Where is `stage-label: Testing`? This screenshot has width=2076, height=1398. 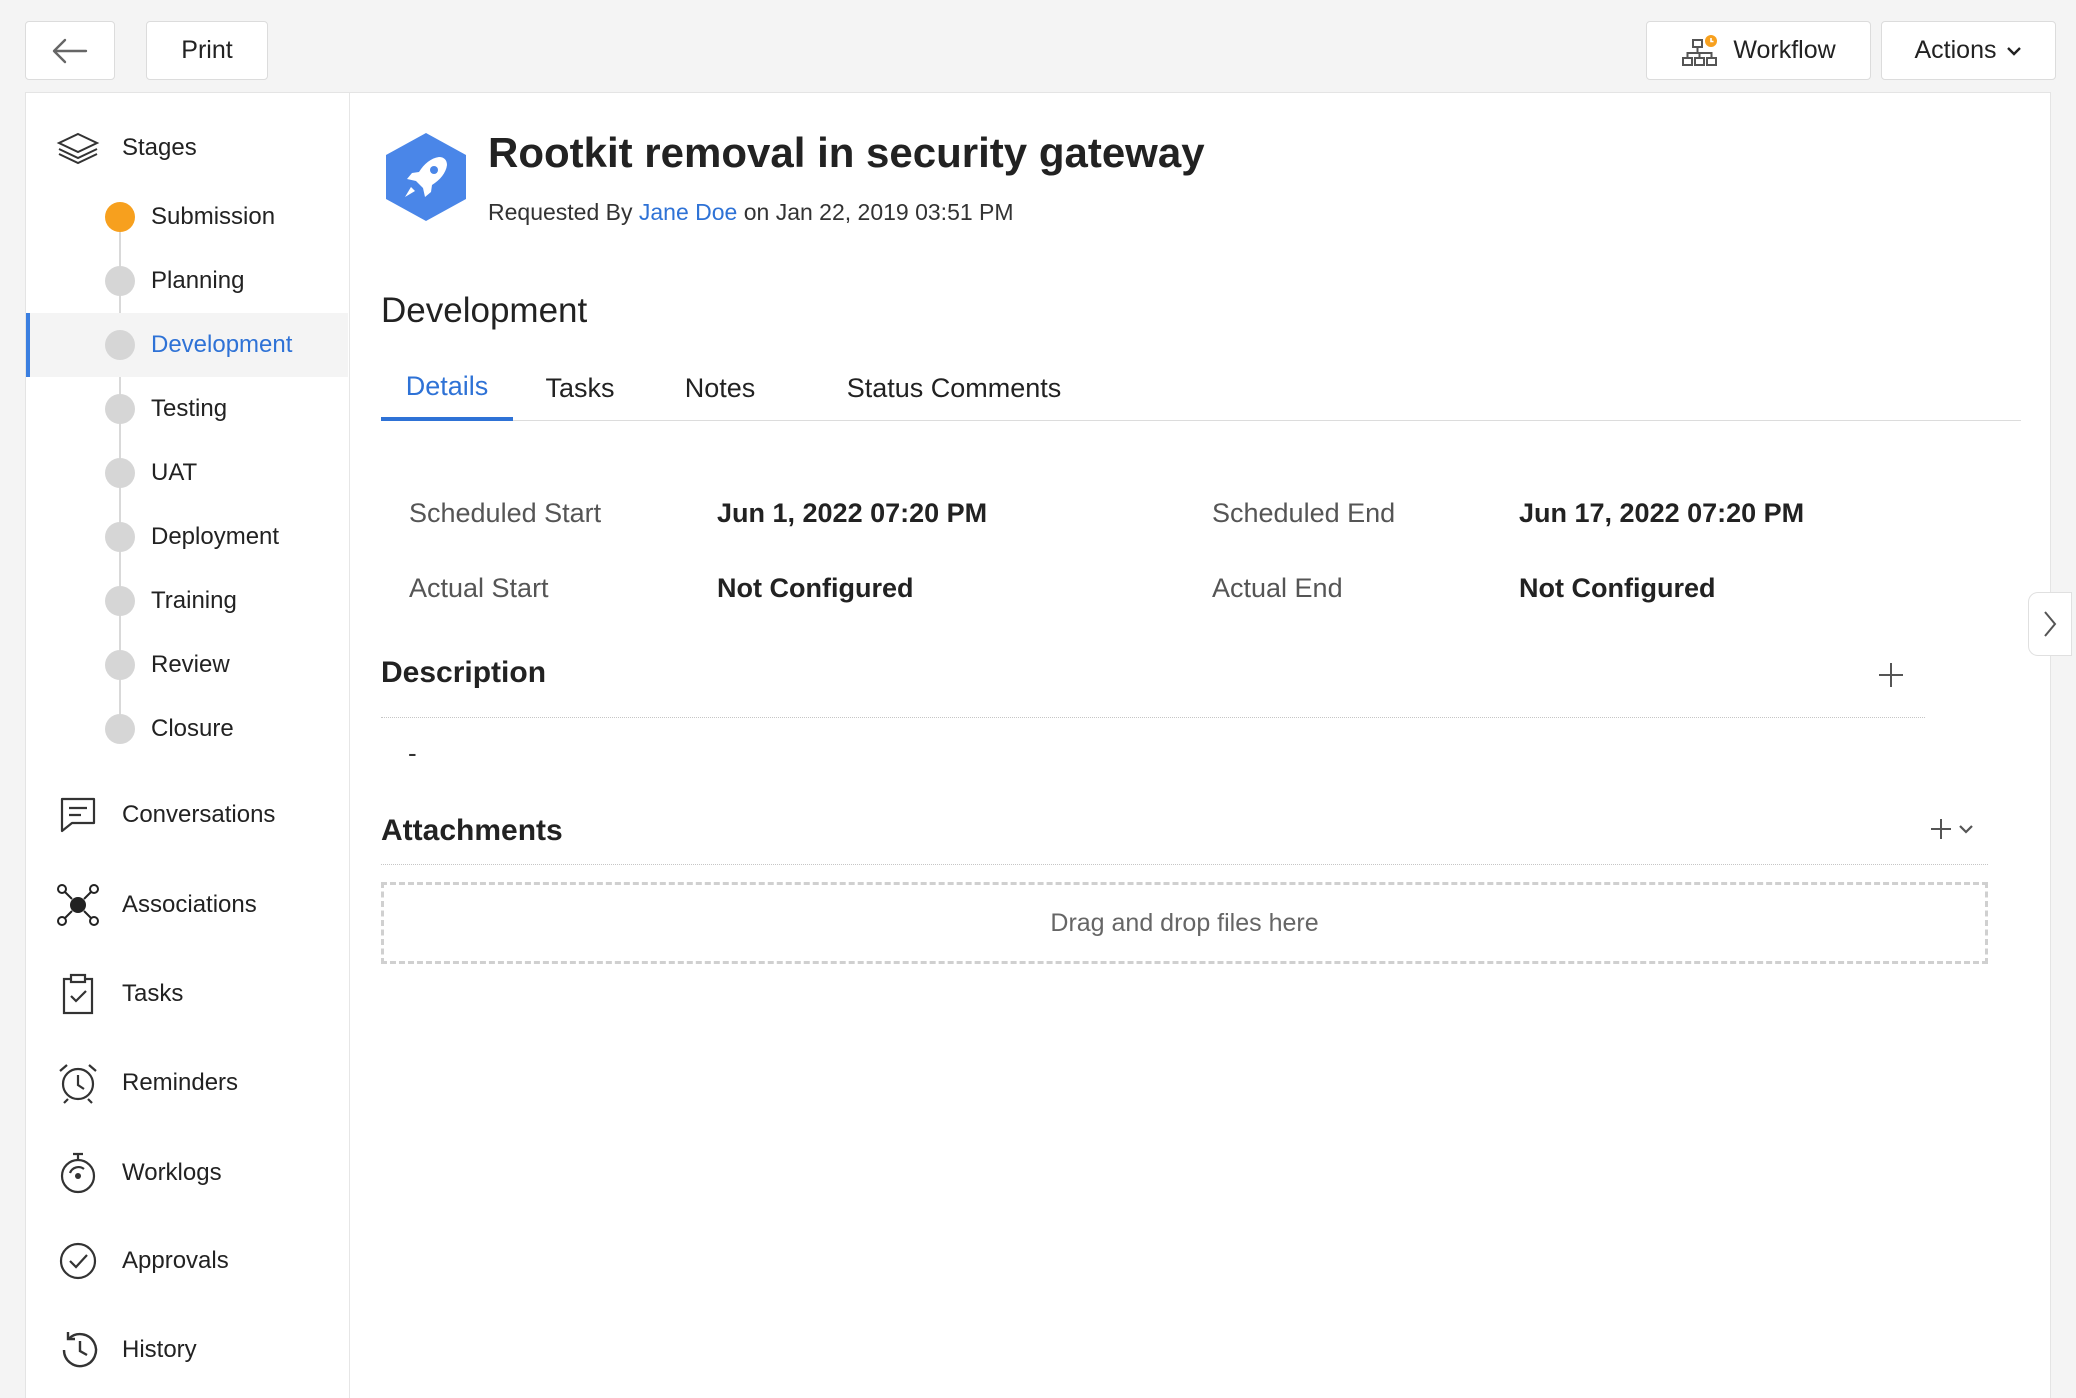 stage-label: Testing is located at coordinates (189, 408).